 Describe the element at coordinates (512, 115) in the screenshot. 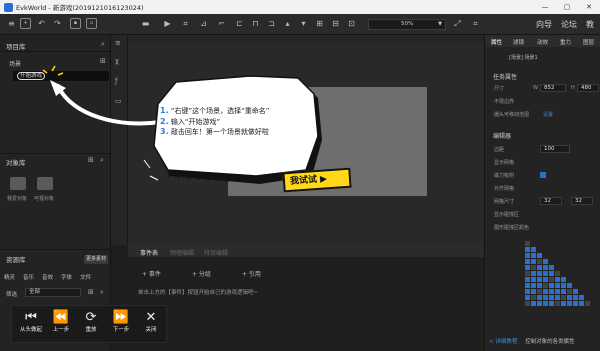

I see `label-camera-range: 摄头可移动范围` at that location.